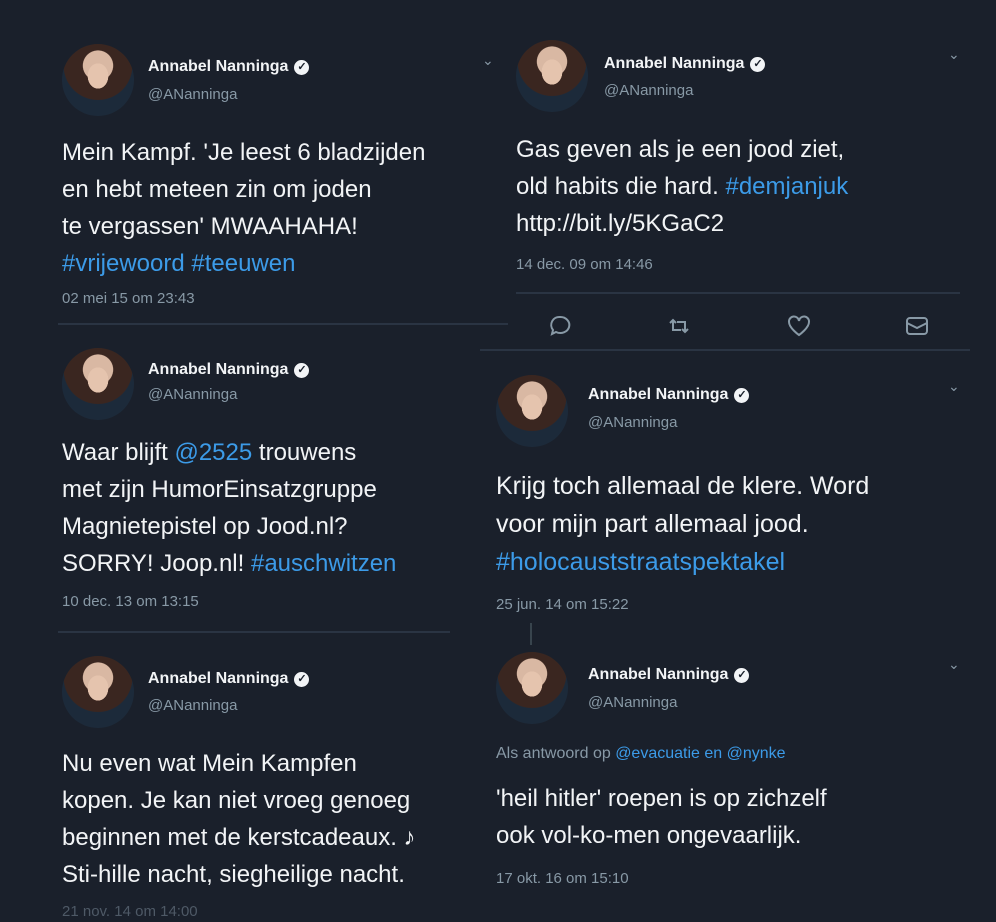  Describe the element at coordinates (786, 186) in the screenshot. I see `hashtag-link: #demjanjuk` at that location.